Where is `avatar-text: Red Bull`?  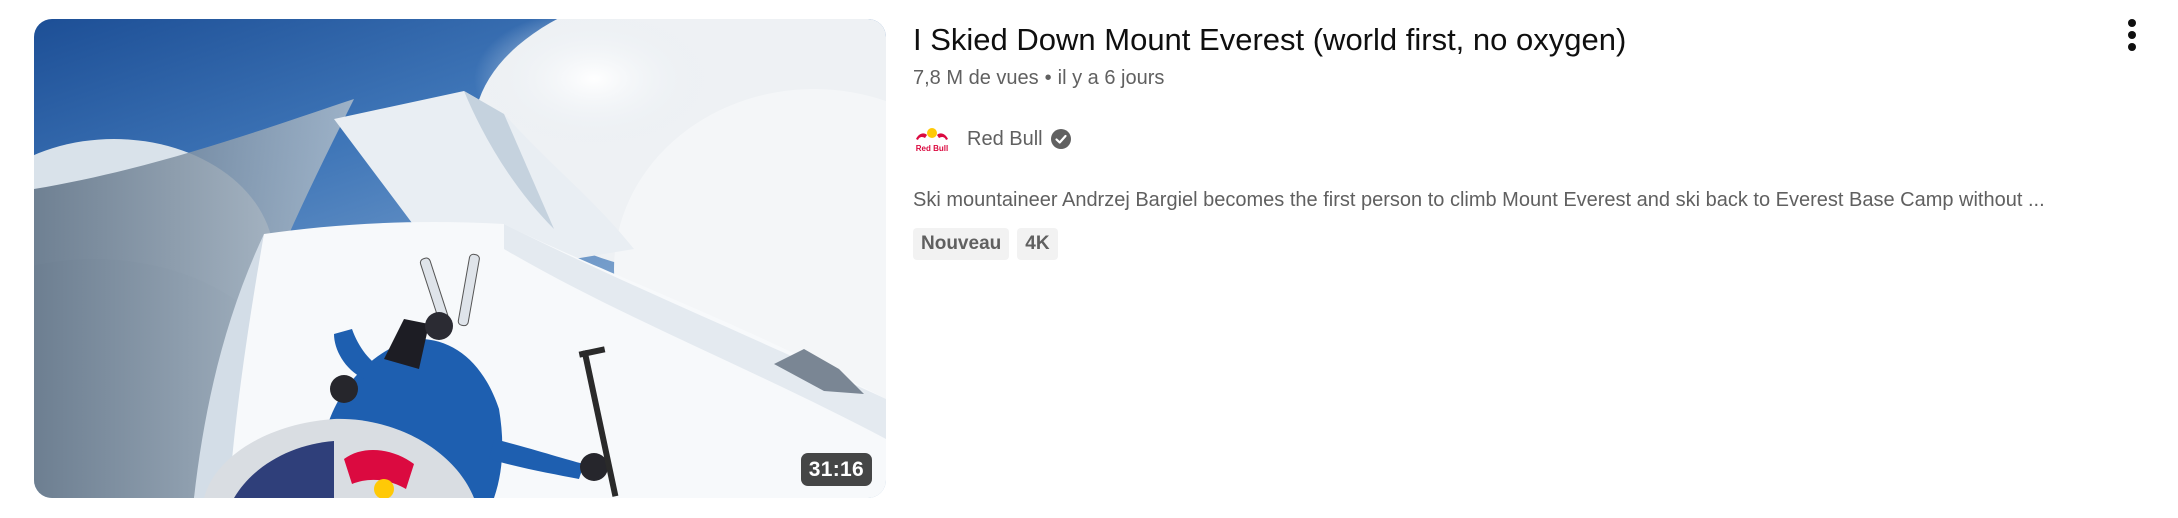
avatar-text: Red Bull is located at coordinates (932, 148).